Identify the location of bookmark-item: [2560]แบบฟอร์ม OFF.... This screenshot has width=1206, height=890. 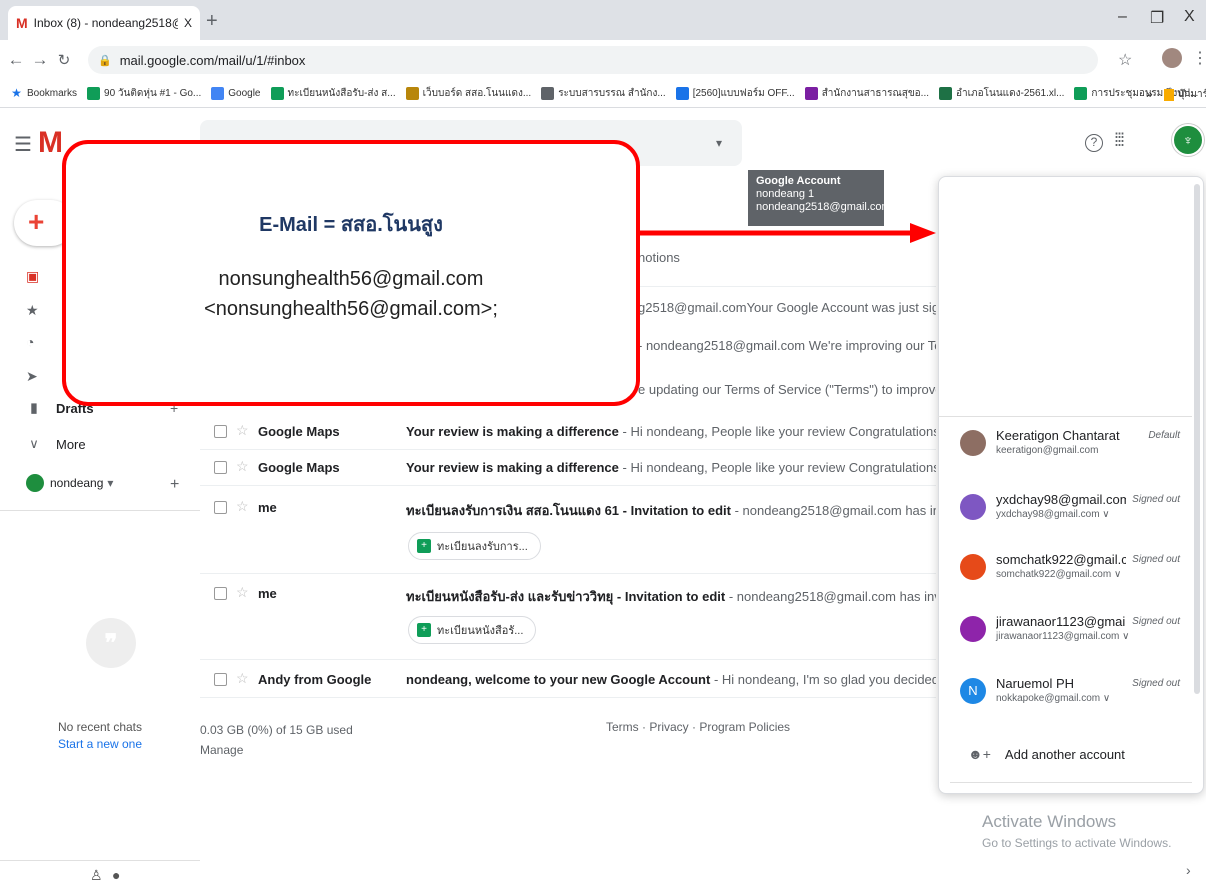
(735, 93).